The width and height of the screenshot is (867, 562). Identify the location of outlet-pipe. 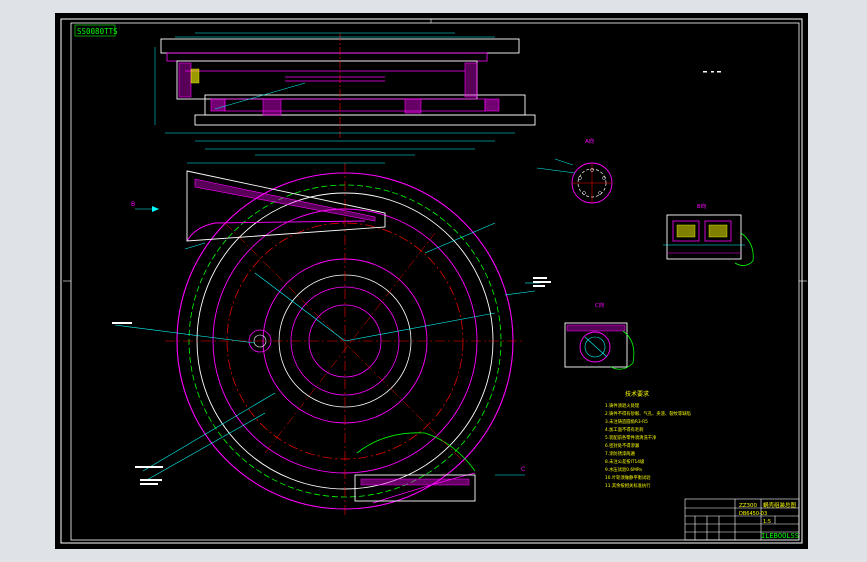
(439, 488).